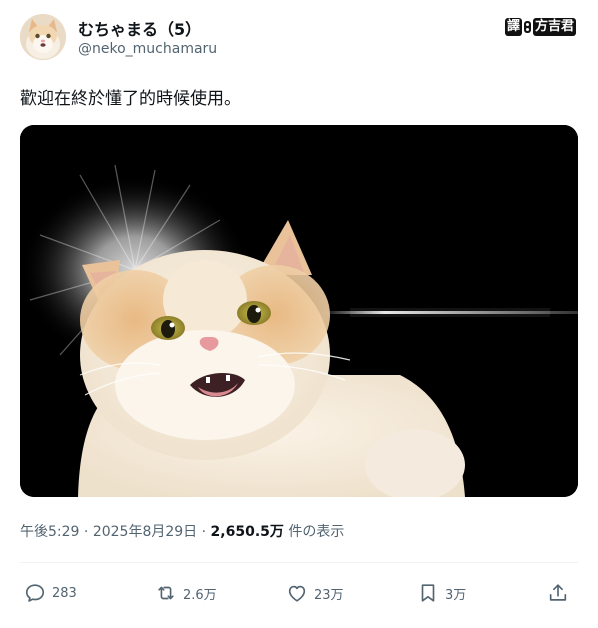 The height and width of the screenshot is (628, 598). Describe the element at coordinates (428, 593) in the screenshot. I see `bookmark-icon` at that location.